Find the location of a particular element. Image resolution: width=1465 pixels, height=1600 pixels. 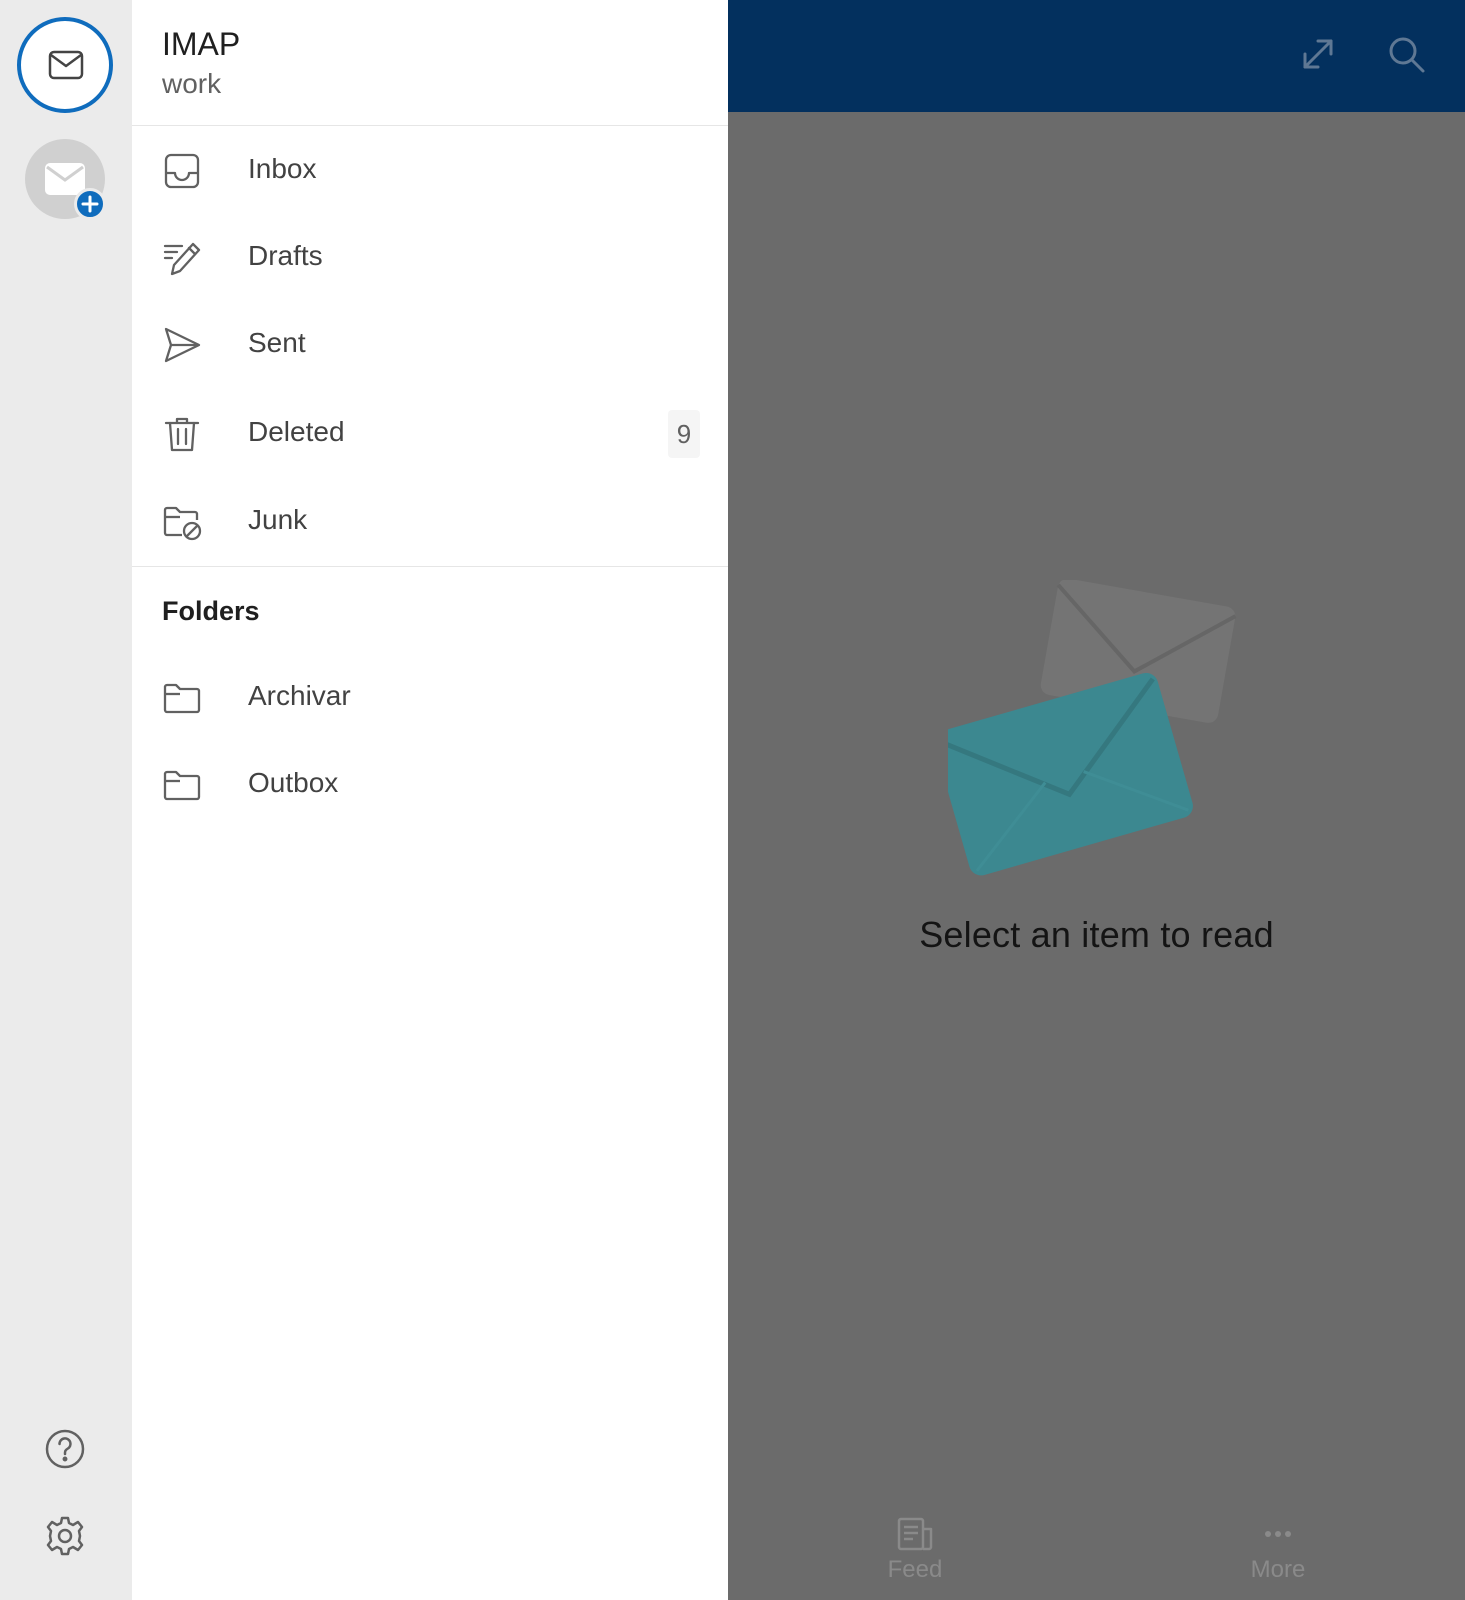

folder-label: Junk is located at coordinates (278, 519).